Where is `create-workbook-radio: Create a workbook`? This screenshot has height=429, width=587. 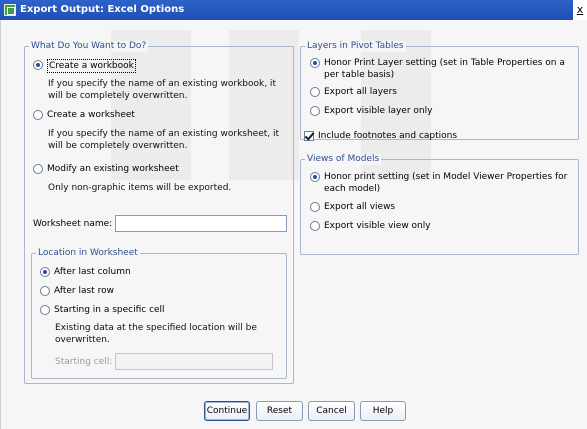
create-workbook-radio: Create a workbook is located at coordinates (84, 66).